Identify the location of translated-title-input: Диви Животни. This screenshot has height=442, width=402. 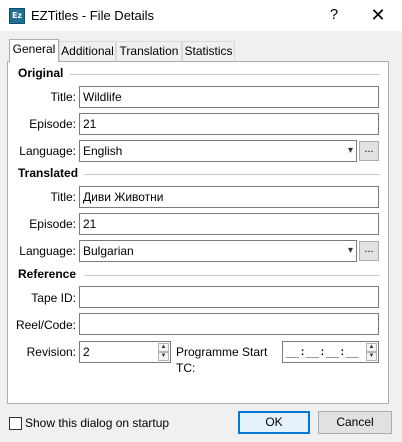
(229, 197).